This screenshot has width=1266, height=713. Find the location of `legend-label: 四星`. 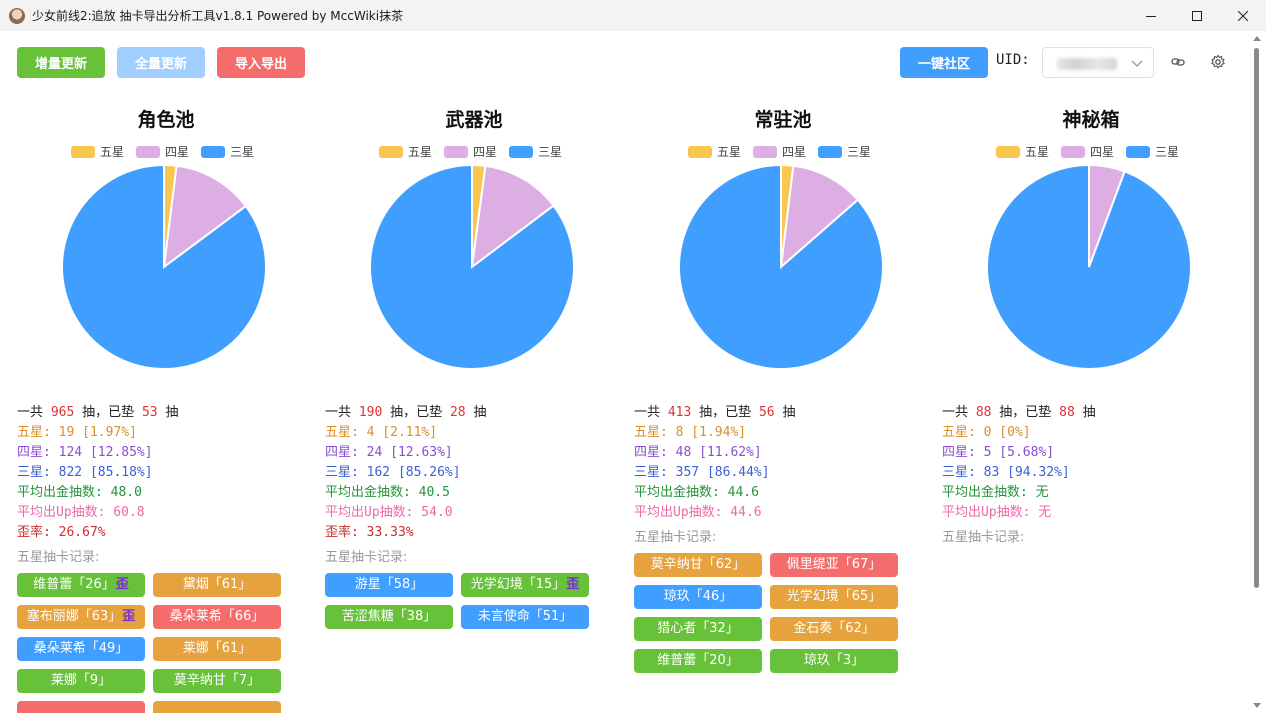

legend-label: 四星 is located at coordinates (485, 152).